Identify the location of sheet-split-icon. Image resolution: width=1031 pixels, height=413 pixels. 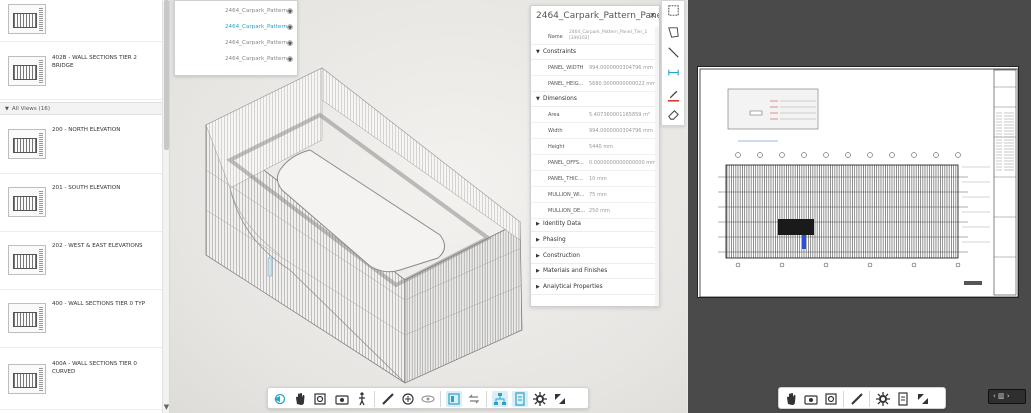
(454, 399).